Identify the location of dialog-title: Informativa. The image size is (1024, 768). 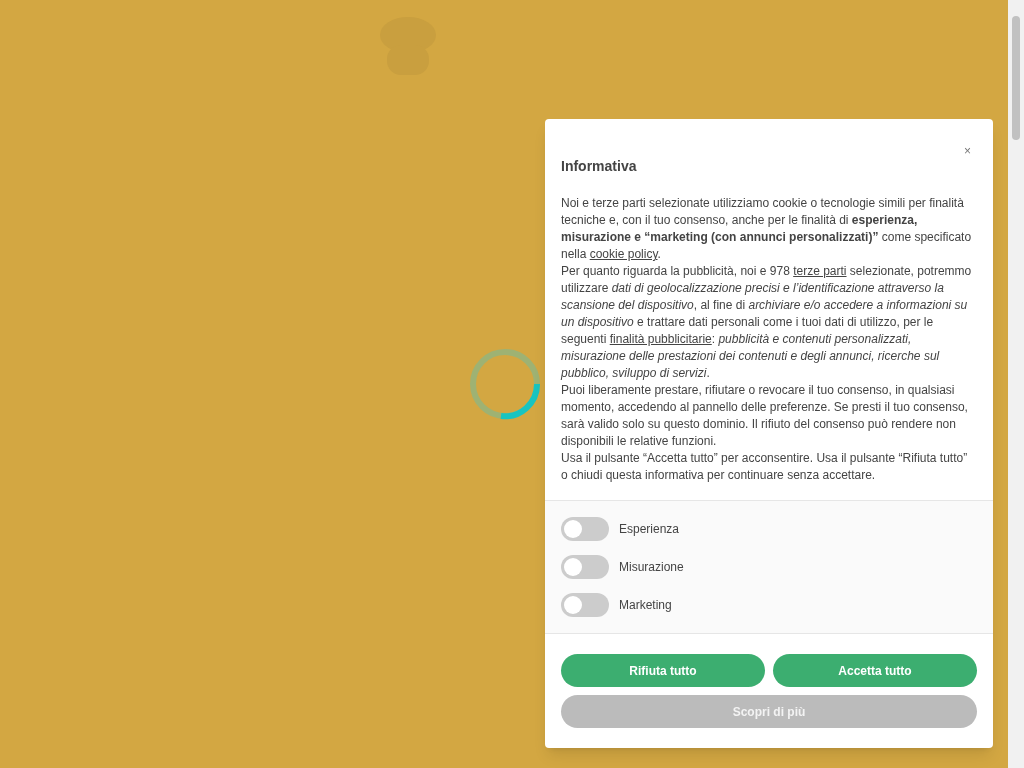
(599, 166).